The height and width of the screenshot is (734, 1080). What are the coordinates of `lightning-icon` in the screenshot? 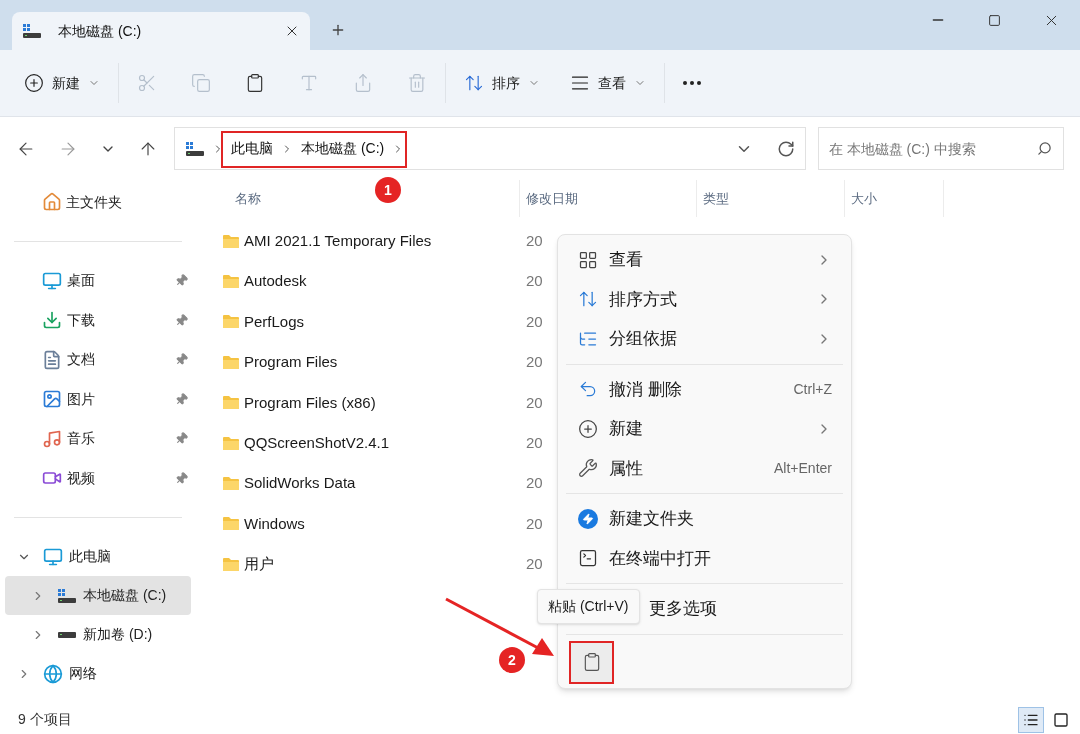 It's located at (588, 518).